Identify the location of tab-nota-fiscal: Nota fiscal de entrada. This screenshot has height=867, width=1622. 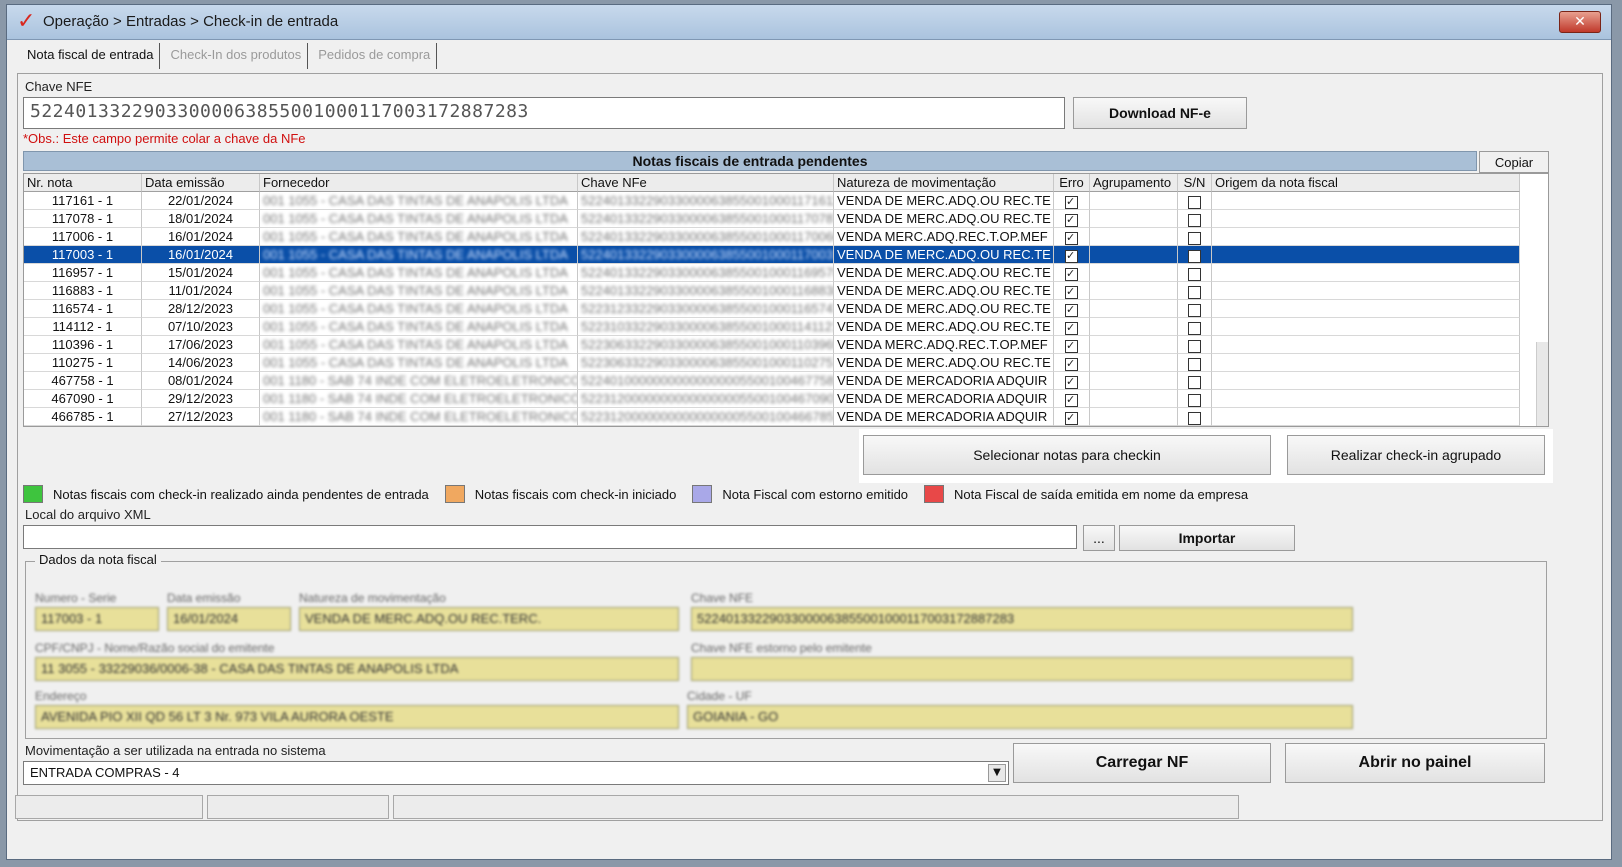
(91, 56).